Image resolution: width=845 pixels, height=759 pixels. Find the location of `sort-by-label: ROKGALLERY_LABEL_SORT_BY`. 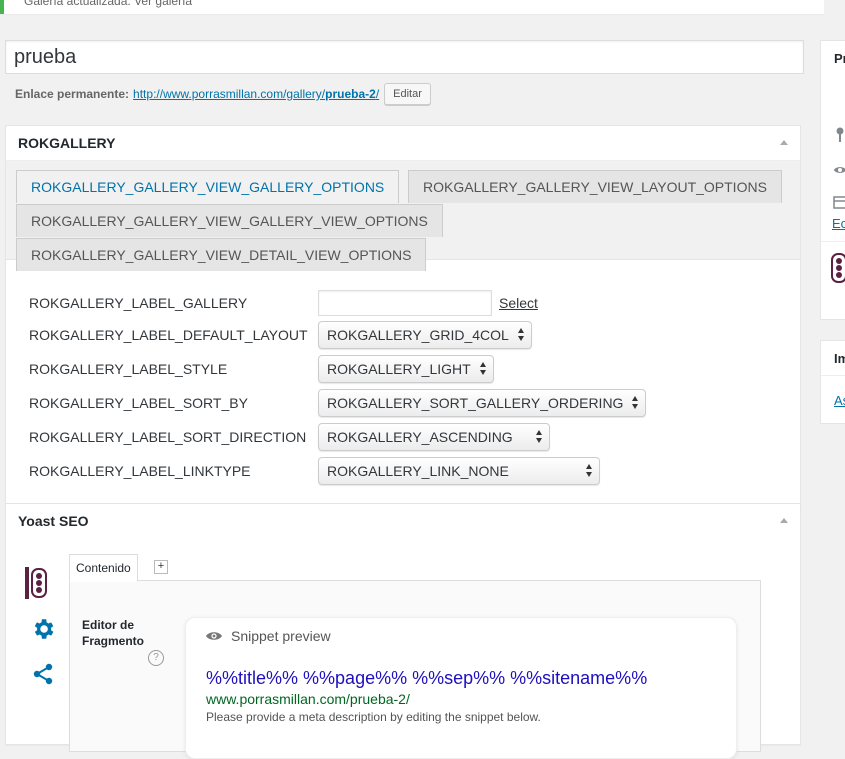

sort-by-label: ROKGALLERY_LABEL_SORT_BY is located at coordinates (138, 403).